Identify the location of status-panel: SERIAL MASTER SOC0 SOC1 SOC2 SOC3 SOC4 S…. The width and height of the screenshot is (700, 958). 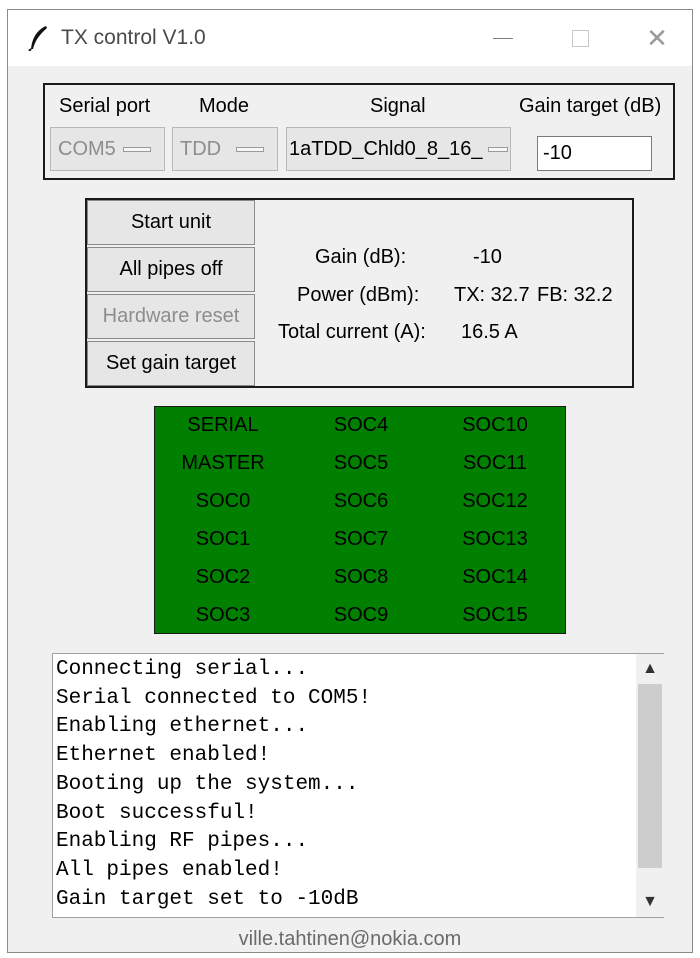
(360, 520).